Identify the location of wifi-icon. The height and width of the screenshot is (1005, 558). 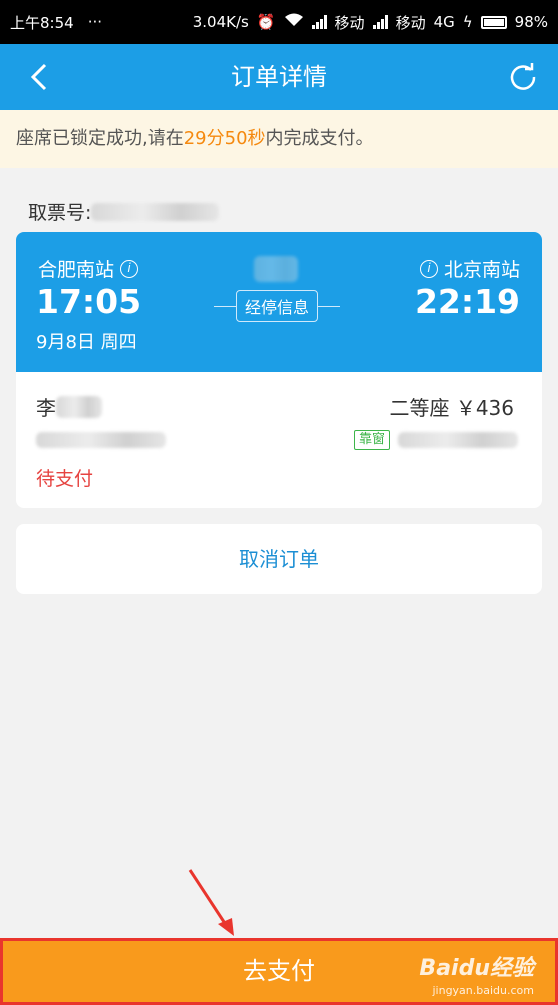
(294, 22).